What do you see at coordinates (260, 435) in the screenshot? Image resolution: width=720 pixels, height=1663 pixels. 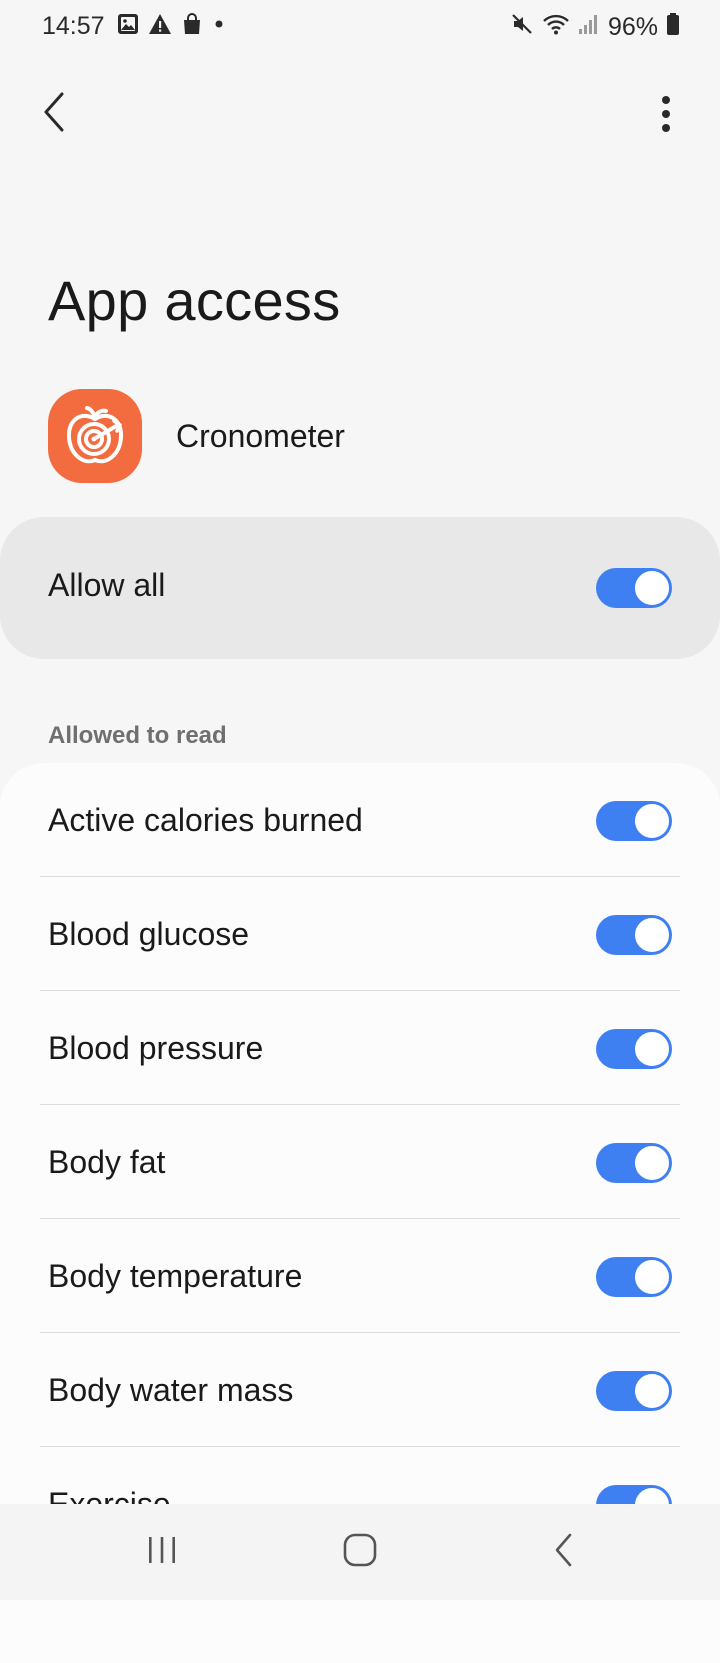 I see `app-name: Cronometer` at bounding box center [260, 435].